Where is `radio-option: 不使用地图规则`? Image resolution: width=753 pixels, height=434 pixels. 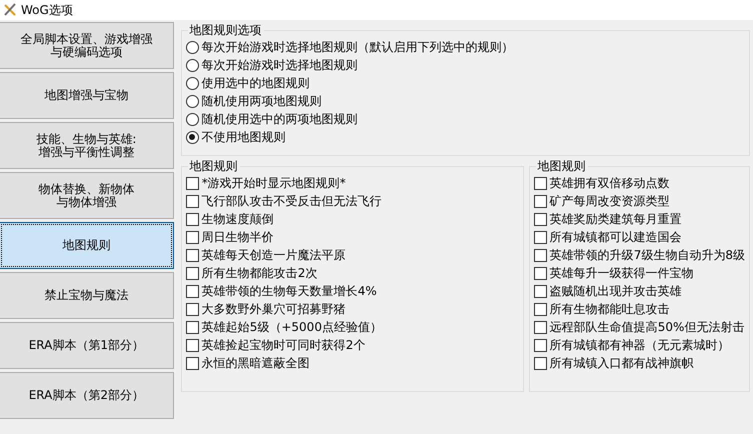 radio-option: 不使用地图规则 is located at coordinates (236, 137).